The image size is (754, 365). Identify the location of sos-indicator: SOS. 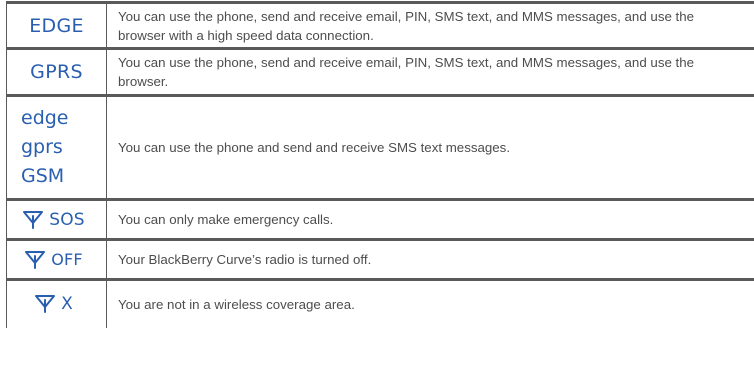
(56, 220).